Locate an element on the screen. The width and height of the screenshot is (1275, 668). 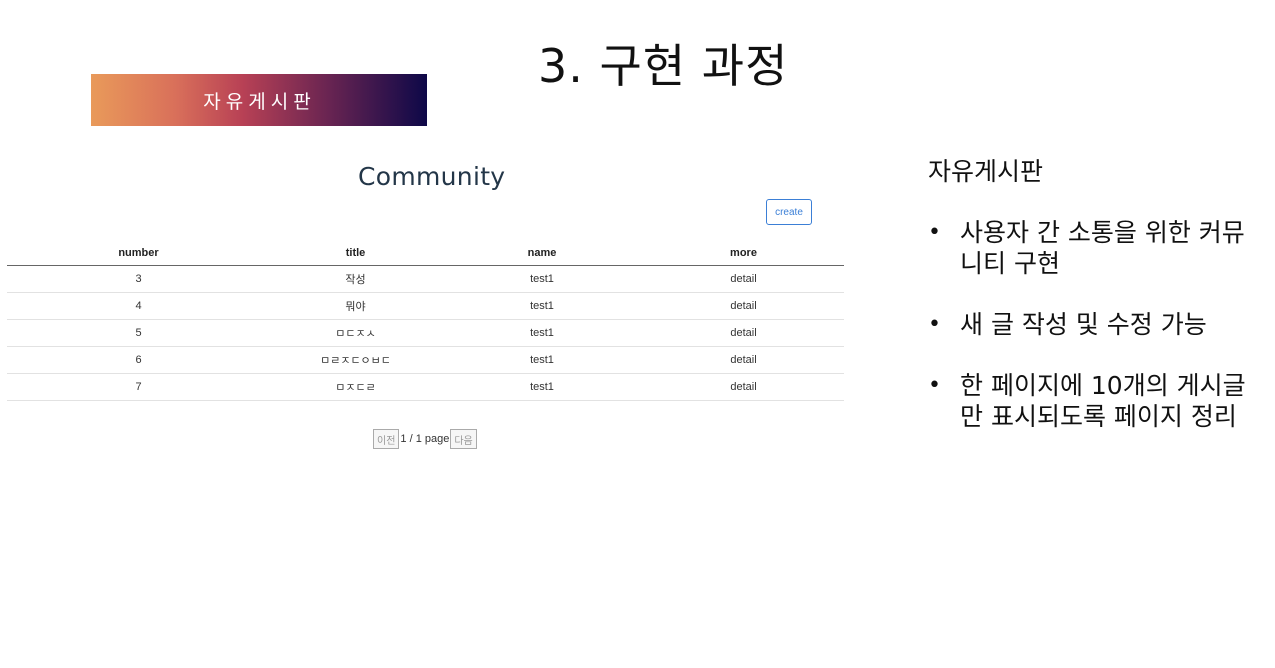
next-page-button: 다음 is located at coordinates (463, 439).